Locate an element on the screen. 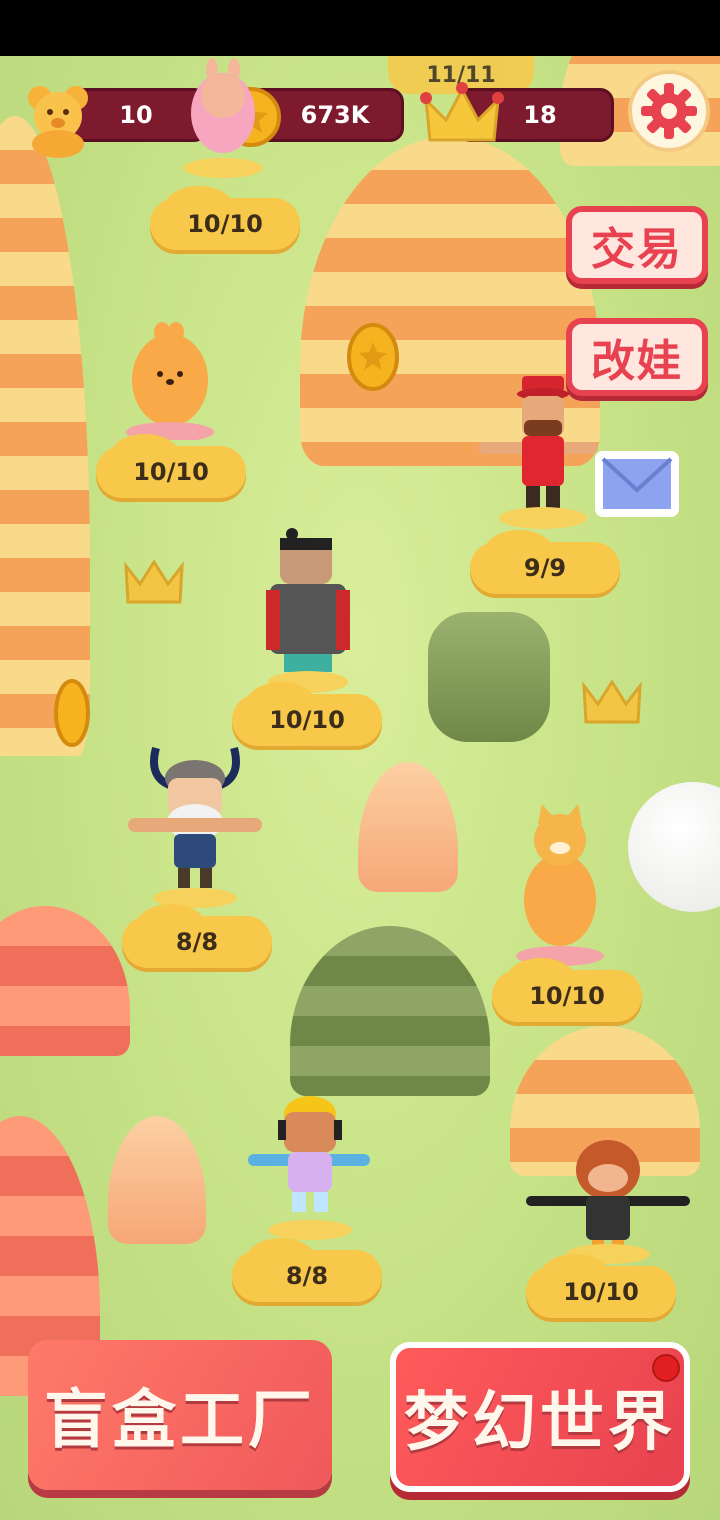  notification-dot is located at coordinates (666, 1368).